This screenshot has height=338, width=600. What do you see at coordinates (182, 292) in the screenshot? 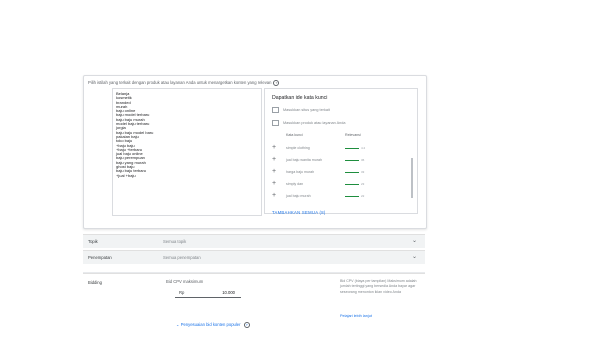
I see `currency-label: Rp` at bounding box center [182, 292].